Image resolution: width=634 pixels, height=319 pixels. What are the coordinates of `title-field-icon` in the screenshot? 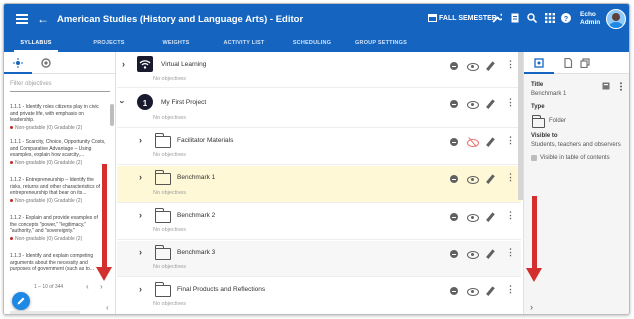 It's located at (606, 86).